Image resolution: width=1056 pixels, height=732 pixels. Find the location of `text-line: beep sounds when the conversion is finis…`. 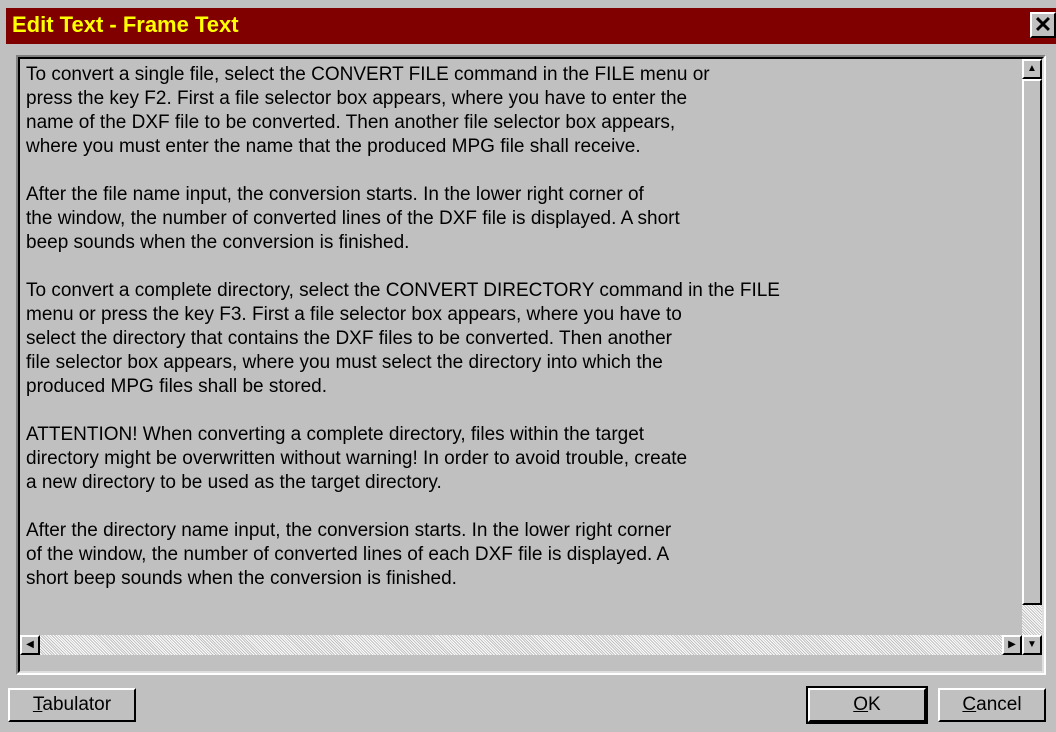

text-line: beep sounds when the conversion is finis… is located at coordinates (218, 242).